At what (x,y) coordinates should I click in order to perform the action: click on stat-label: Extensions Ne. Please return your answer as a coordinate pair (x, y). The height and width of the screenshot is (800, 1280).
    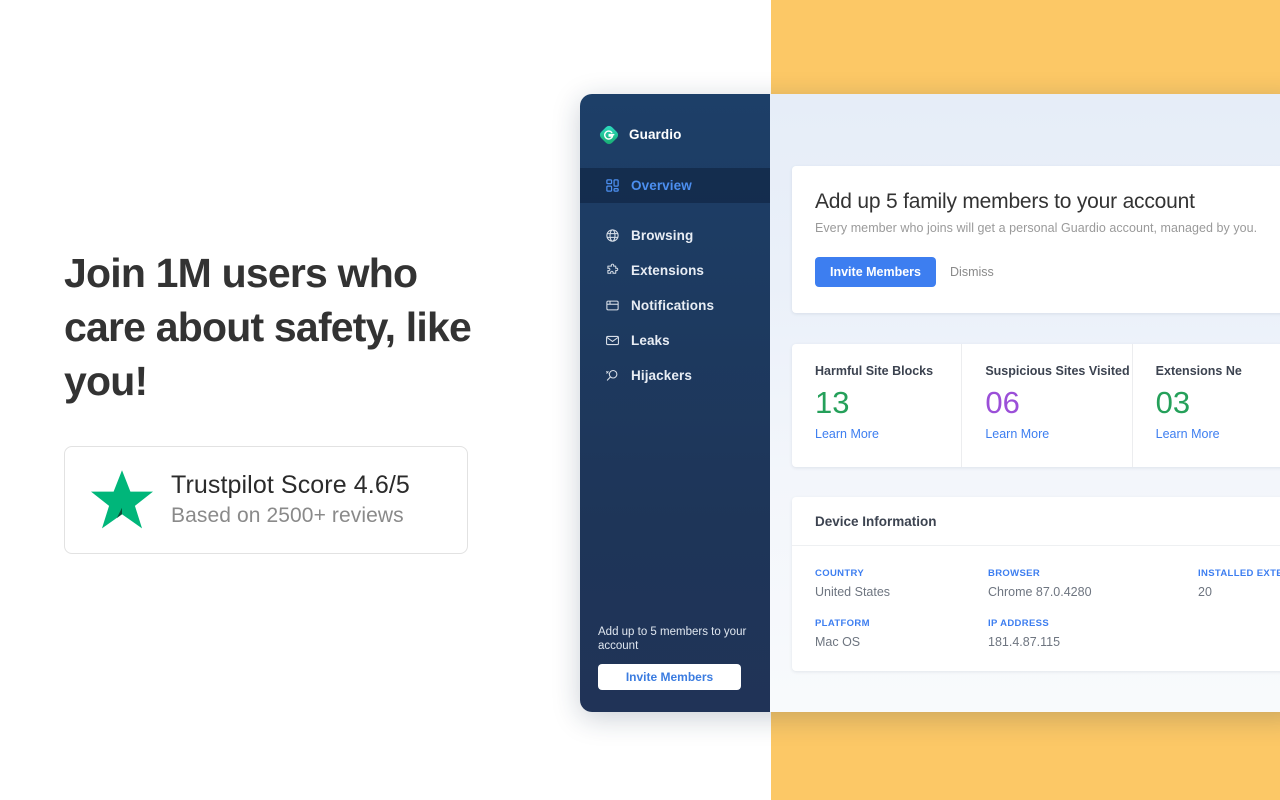
    Looking at the image, I should click on (1198, 371).